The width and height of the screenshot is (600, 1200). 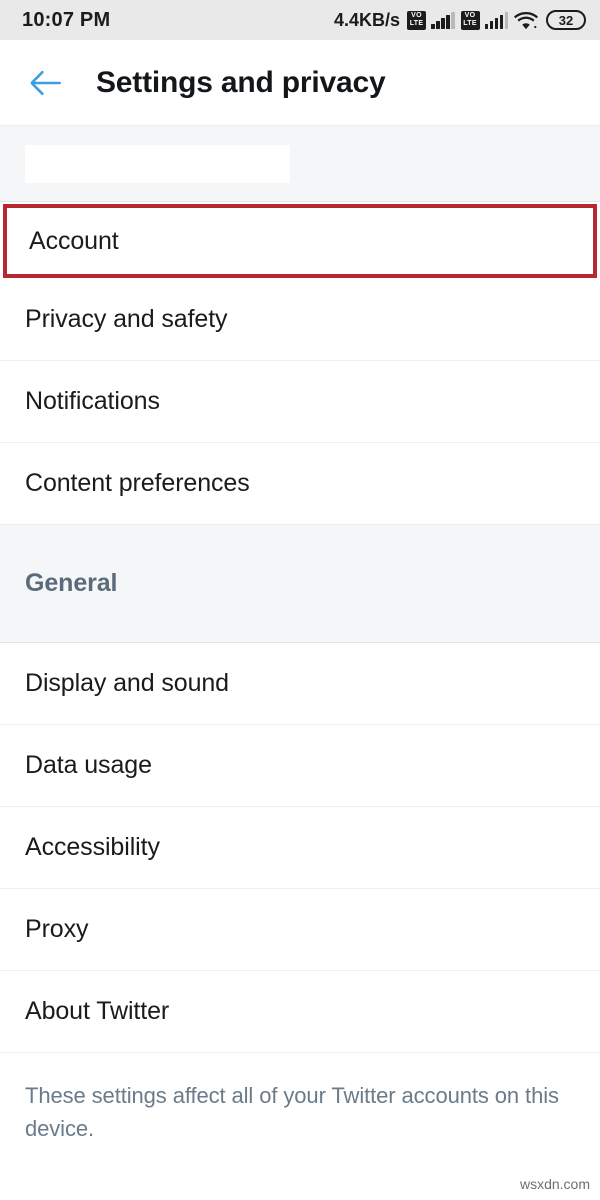 I want to click on back-button, so click(x=46, y=83).